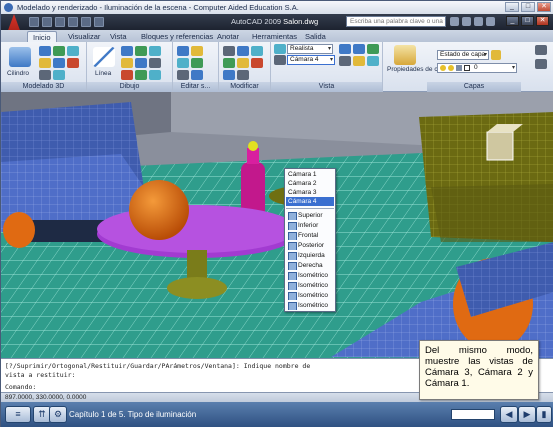 The image size is (553, 427). What do you see at coordinates (527, 21) in the screenshot?
I see `acad-maximize-button: □` at bounding box center [527, 21].